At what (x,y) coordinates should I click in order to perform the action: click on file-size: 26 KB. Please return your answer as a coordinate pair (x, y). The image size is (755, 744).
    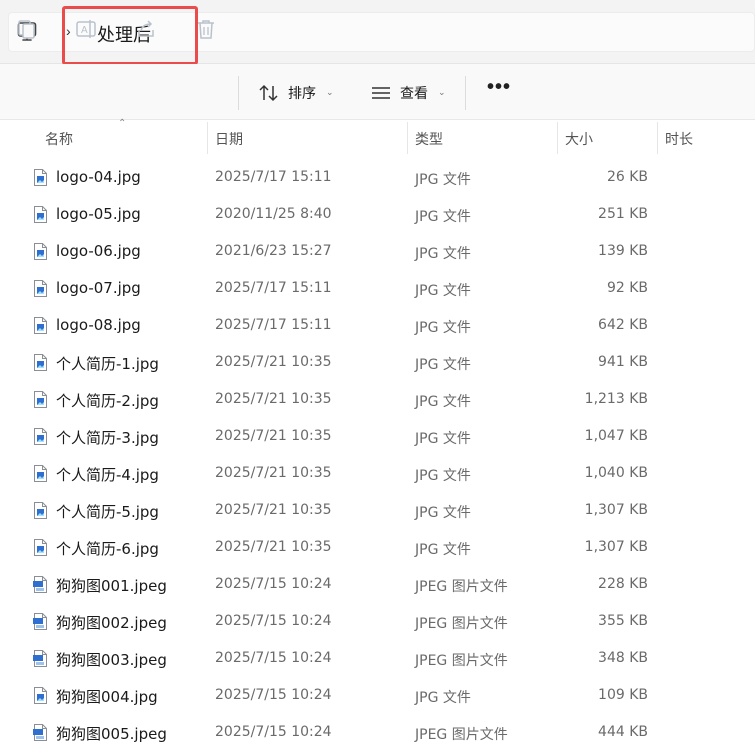
    Looking at the image, I should click on (627, 177).